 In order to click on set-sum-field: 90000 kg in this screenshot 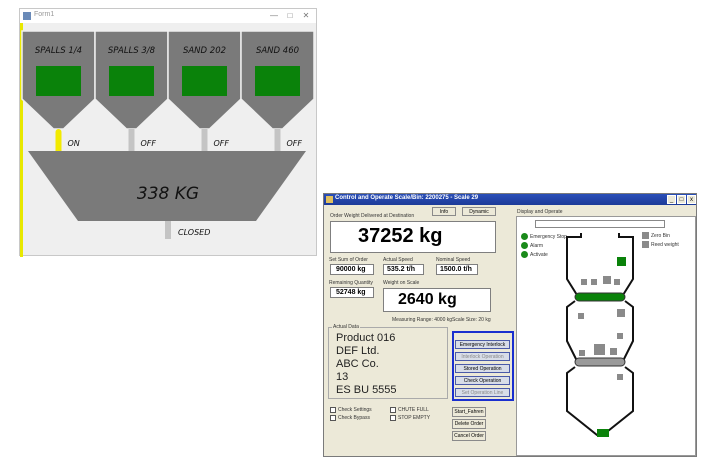, I will do `click(352, 269)`.